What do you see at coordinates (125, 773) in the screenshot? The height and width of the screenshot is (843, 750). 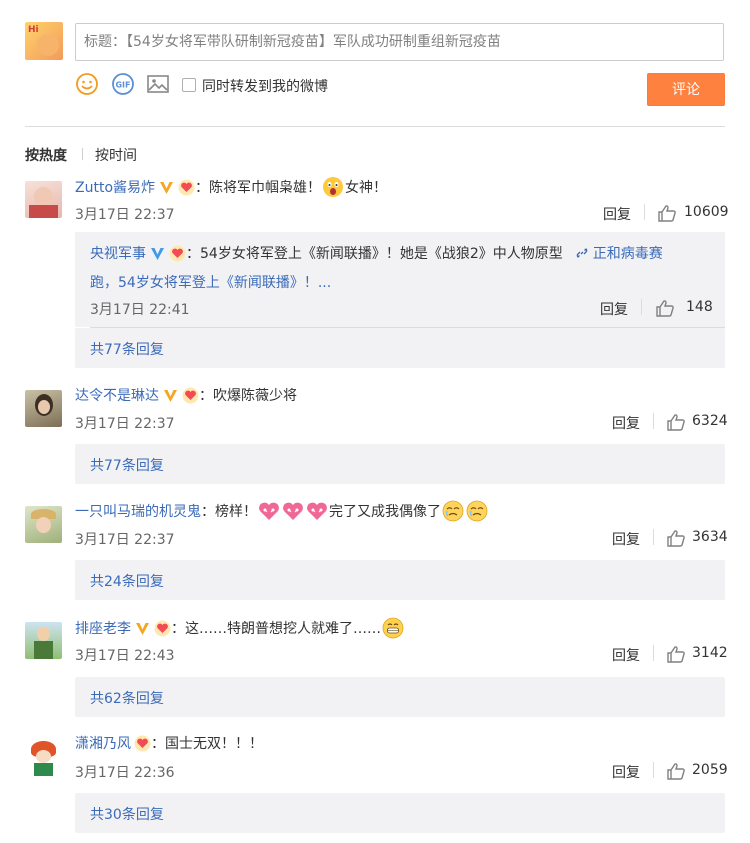 I see `comment-time: 3月17日 22:36` at bounding box center [125, 773].